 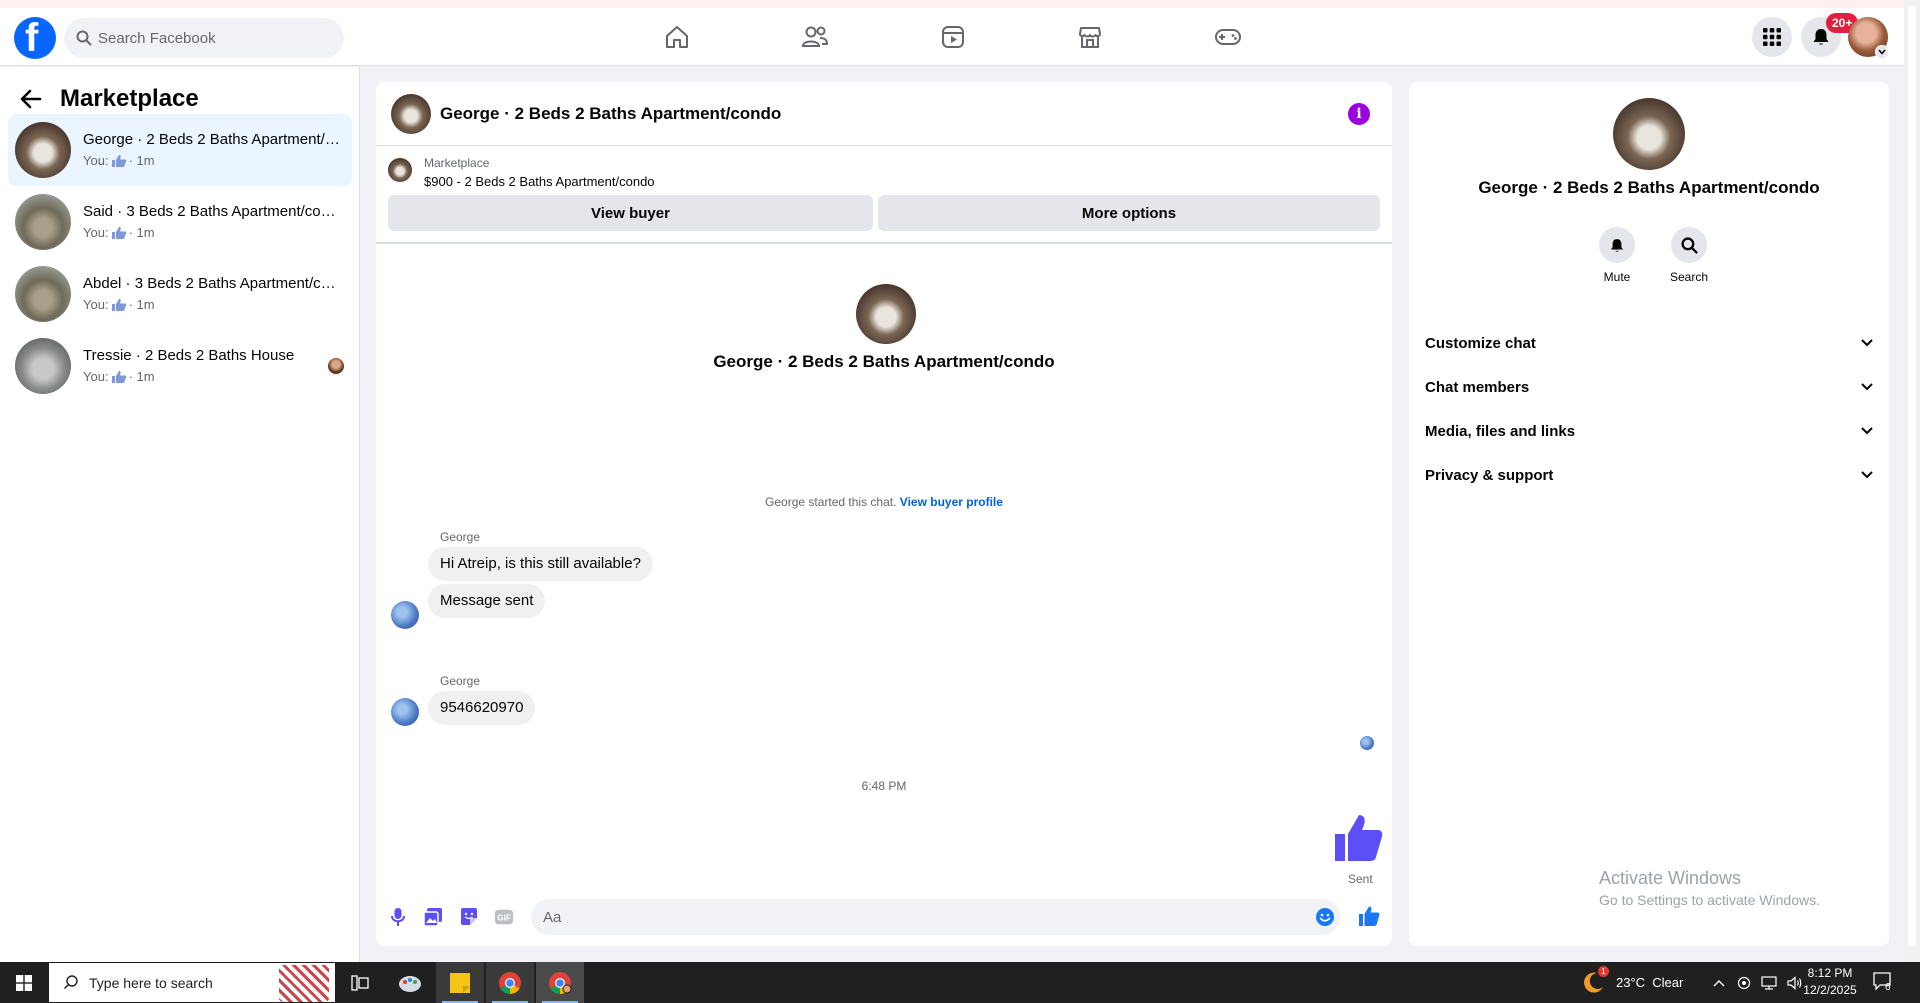 What do you see at coordinates (360, 982) in the screenshot?
I see `task-view-icon` at bounding box center [360, 982].